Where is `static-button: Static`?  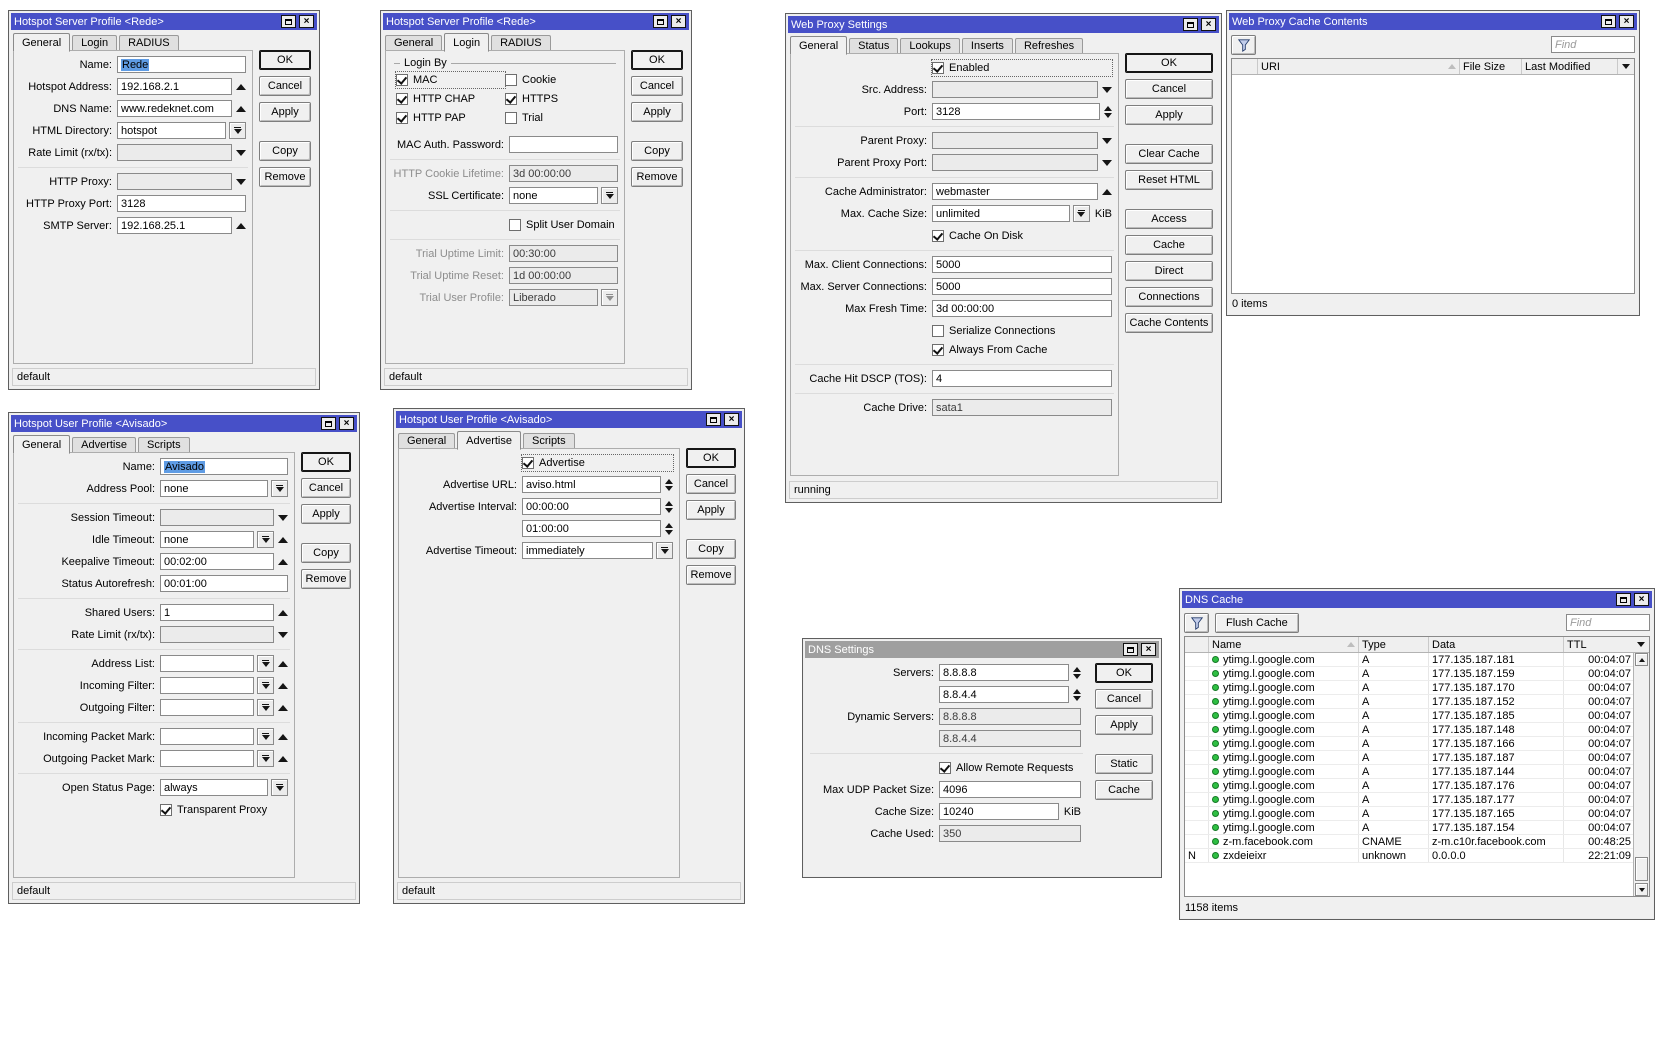
static-button: Static is located at coordinates (1124, 764).